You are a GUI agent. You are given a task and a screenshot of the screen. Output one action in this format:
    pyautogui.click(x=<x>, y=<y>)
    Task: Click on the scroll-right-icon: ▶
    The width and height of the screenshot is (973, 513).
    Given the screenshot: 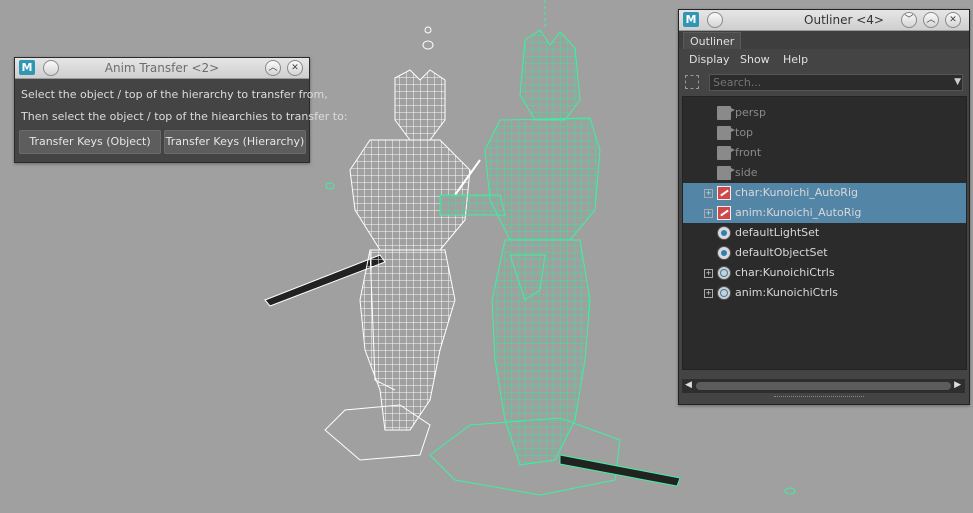 What is the action you would take?
    pyautogui.click(x=957, y=385)
    